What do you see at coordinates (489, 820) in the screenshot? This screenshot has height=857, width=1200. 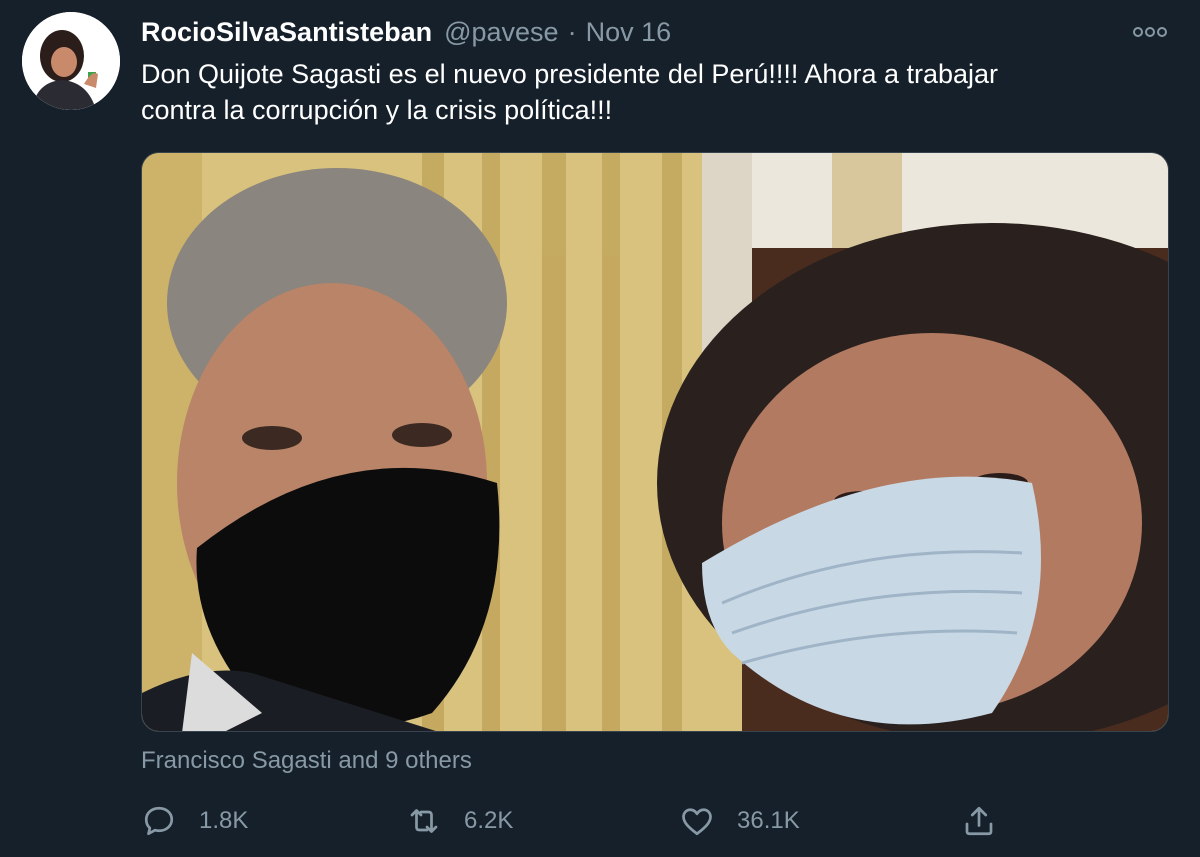 I see `retweet-count: 6.2K` at bounding box center [489, 820].